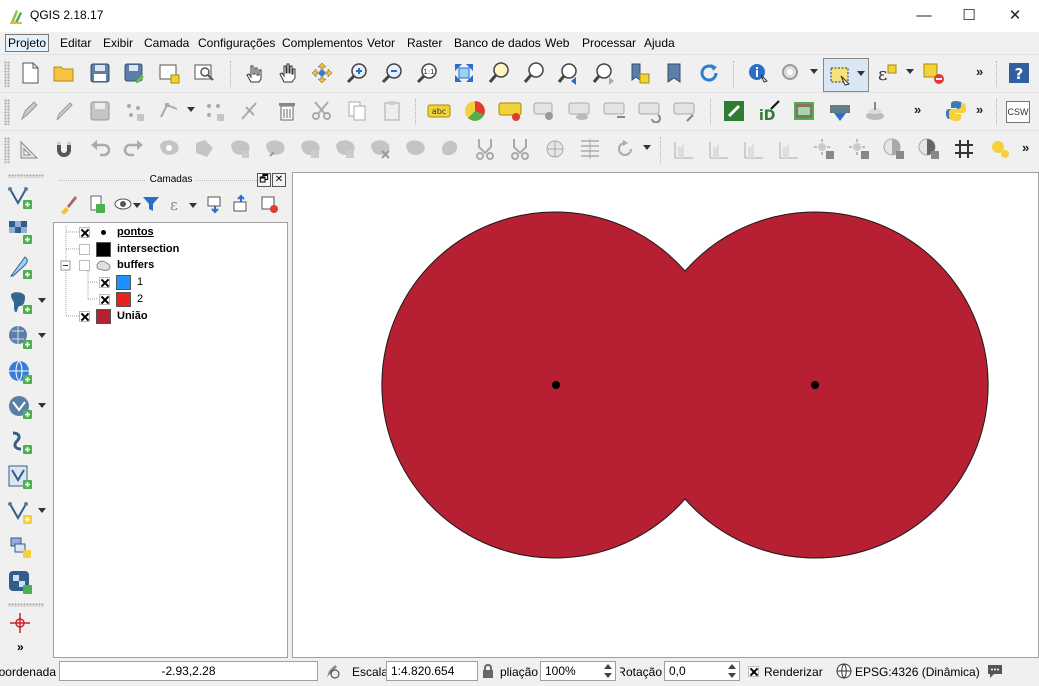  I want to click on save-project-icon, so click(100, 73).